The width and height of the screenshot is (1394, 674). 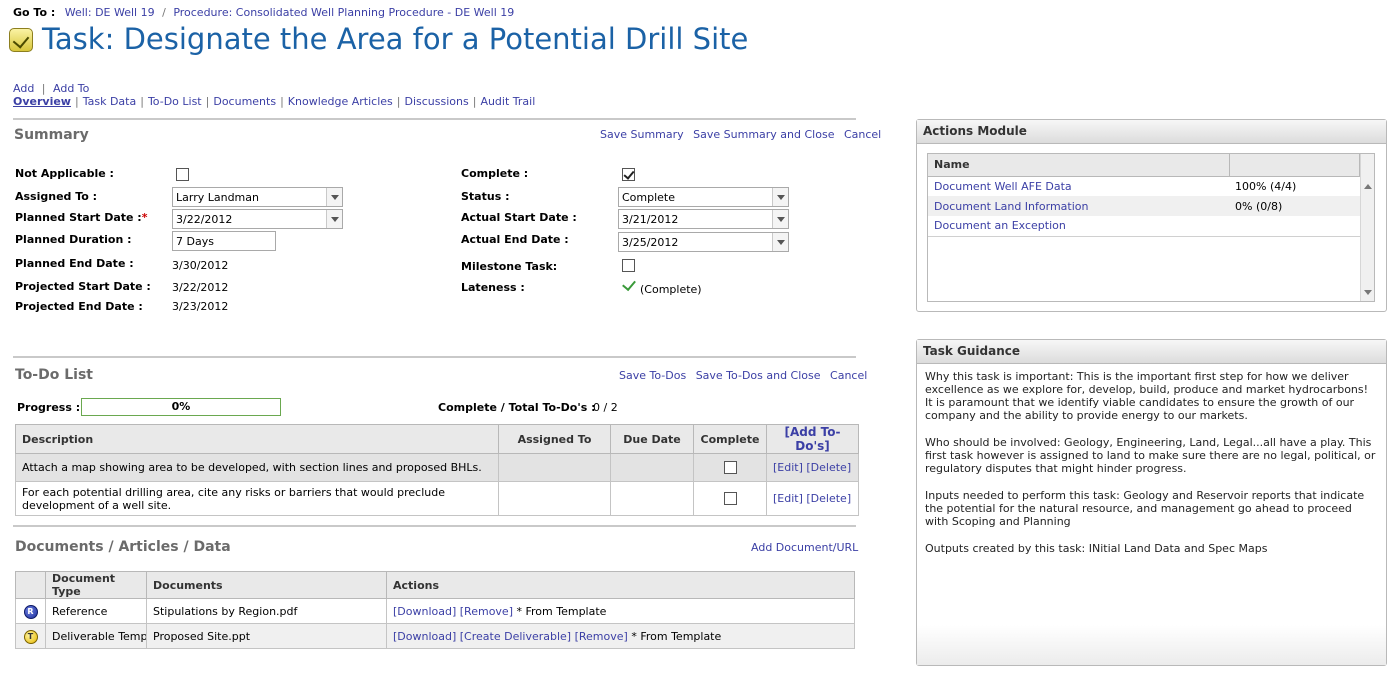 I want to click on summary-cancel-button: Cancel, so click(x=862, y=134).